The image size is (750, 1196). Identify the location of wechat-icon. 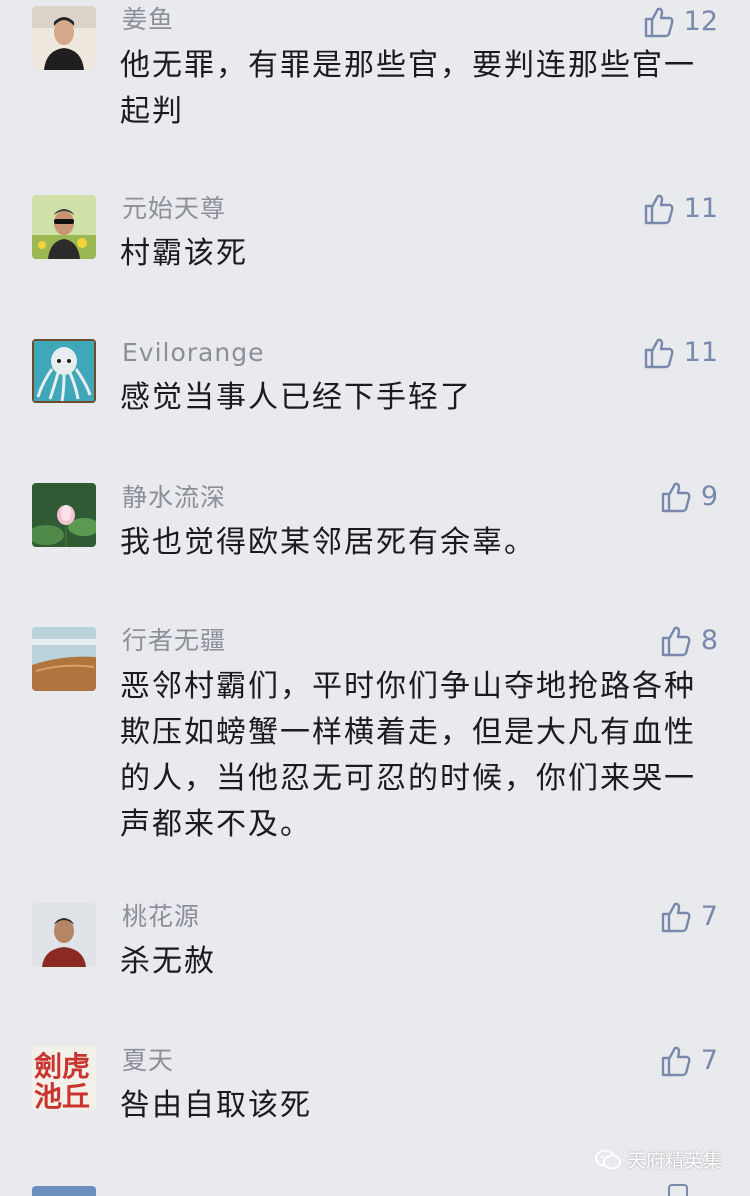
(608, 1159).